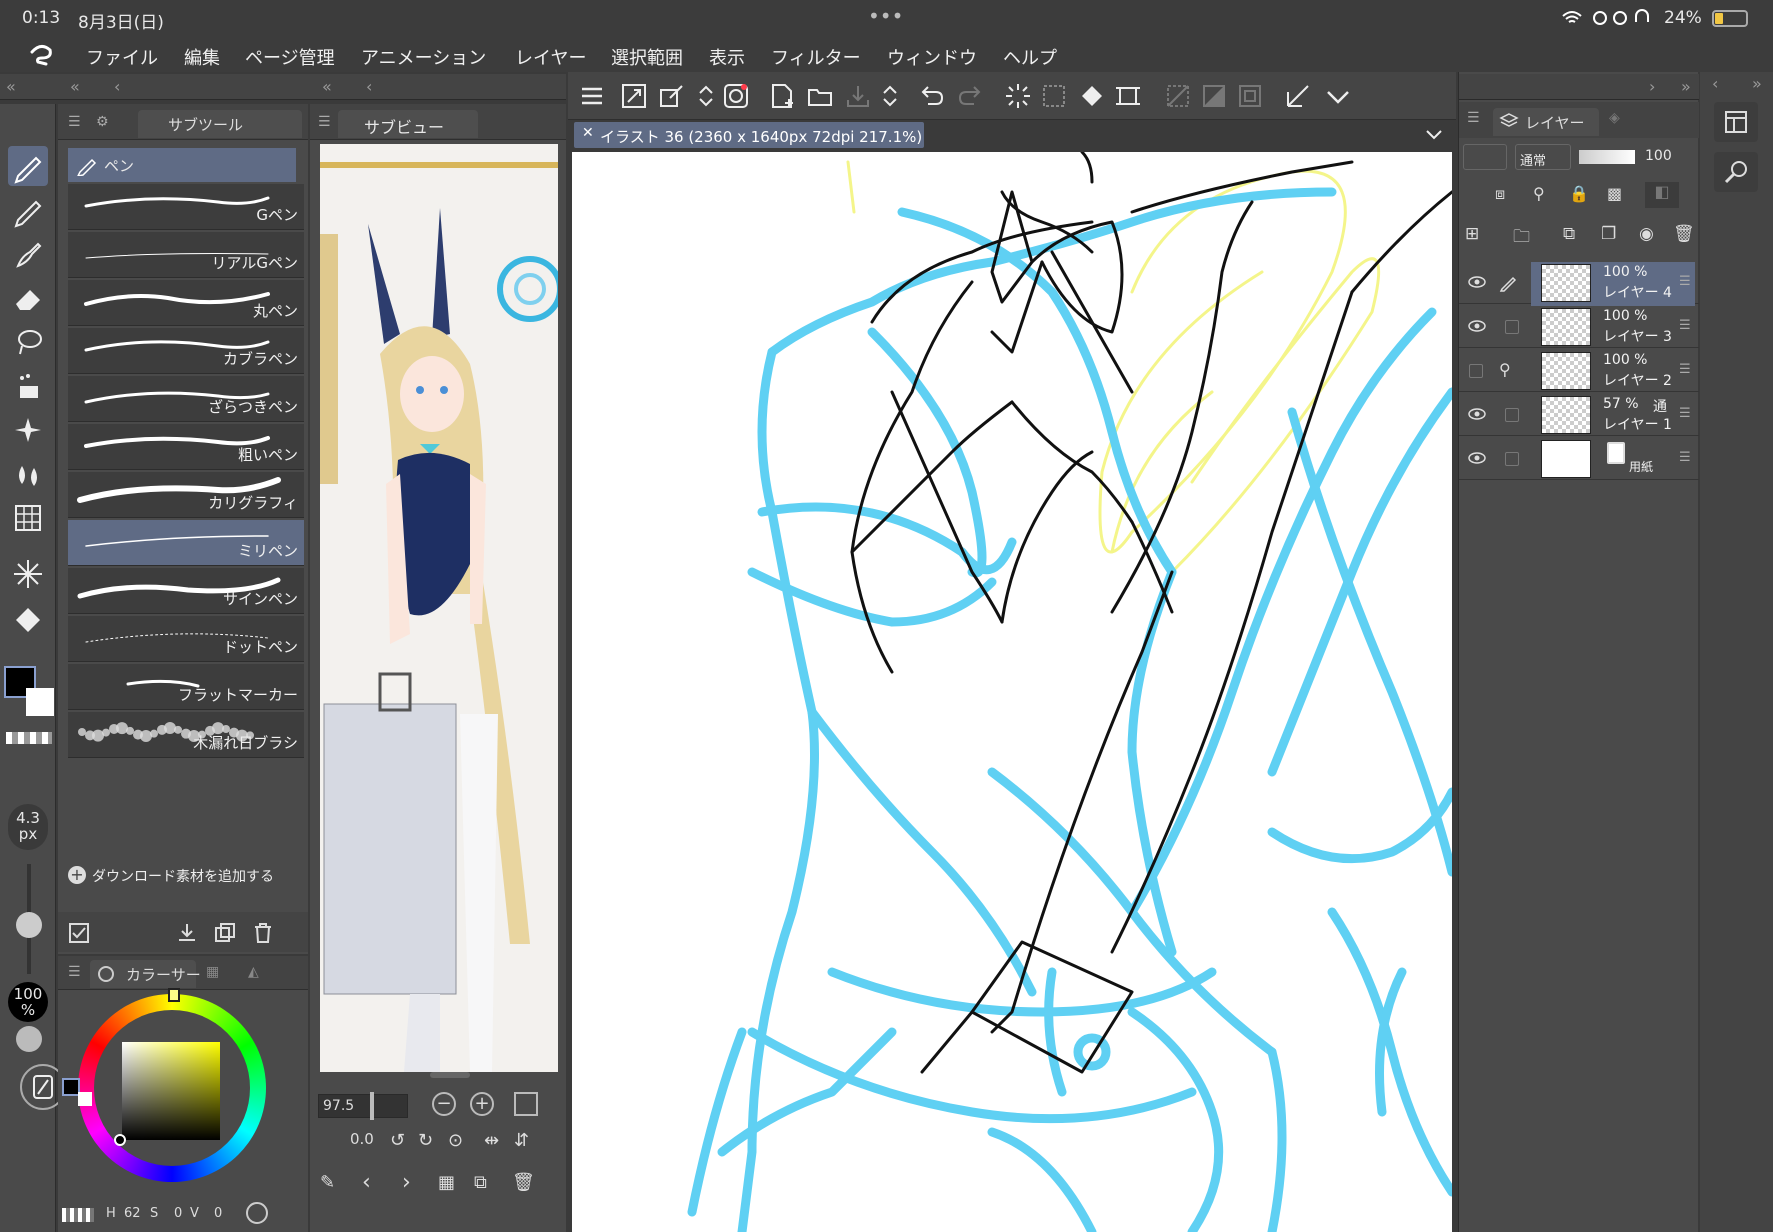  What do you see at coordinates (28, 298) in the screenshot?
I see `eraser-tool` at bounding box center [28, 298].